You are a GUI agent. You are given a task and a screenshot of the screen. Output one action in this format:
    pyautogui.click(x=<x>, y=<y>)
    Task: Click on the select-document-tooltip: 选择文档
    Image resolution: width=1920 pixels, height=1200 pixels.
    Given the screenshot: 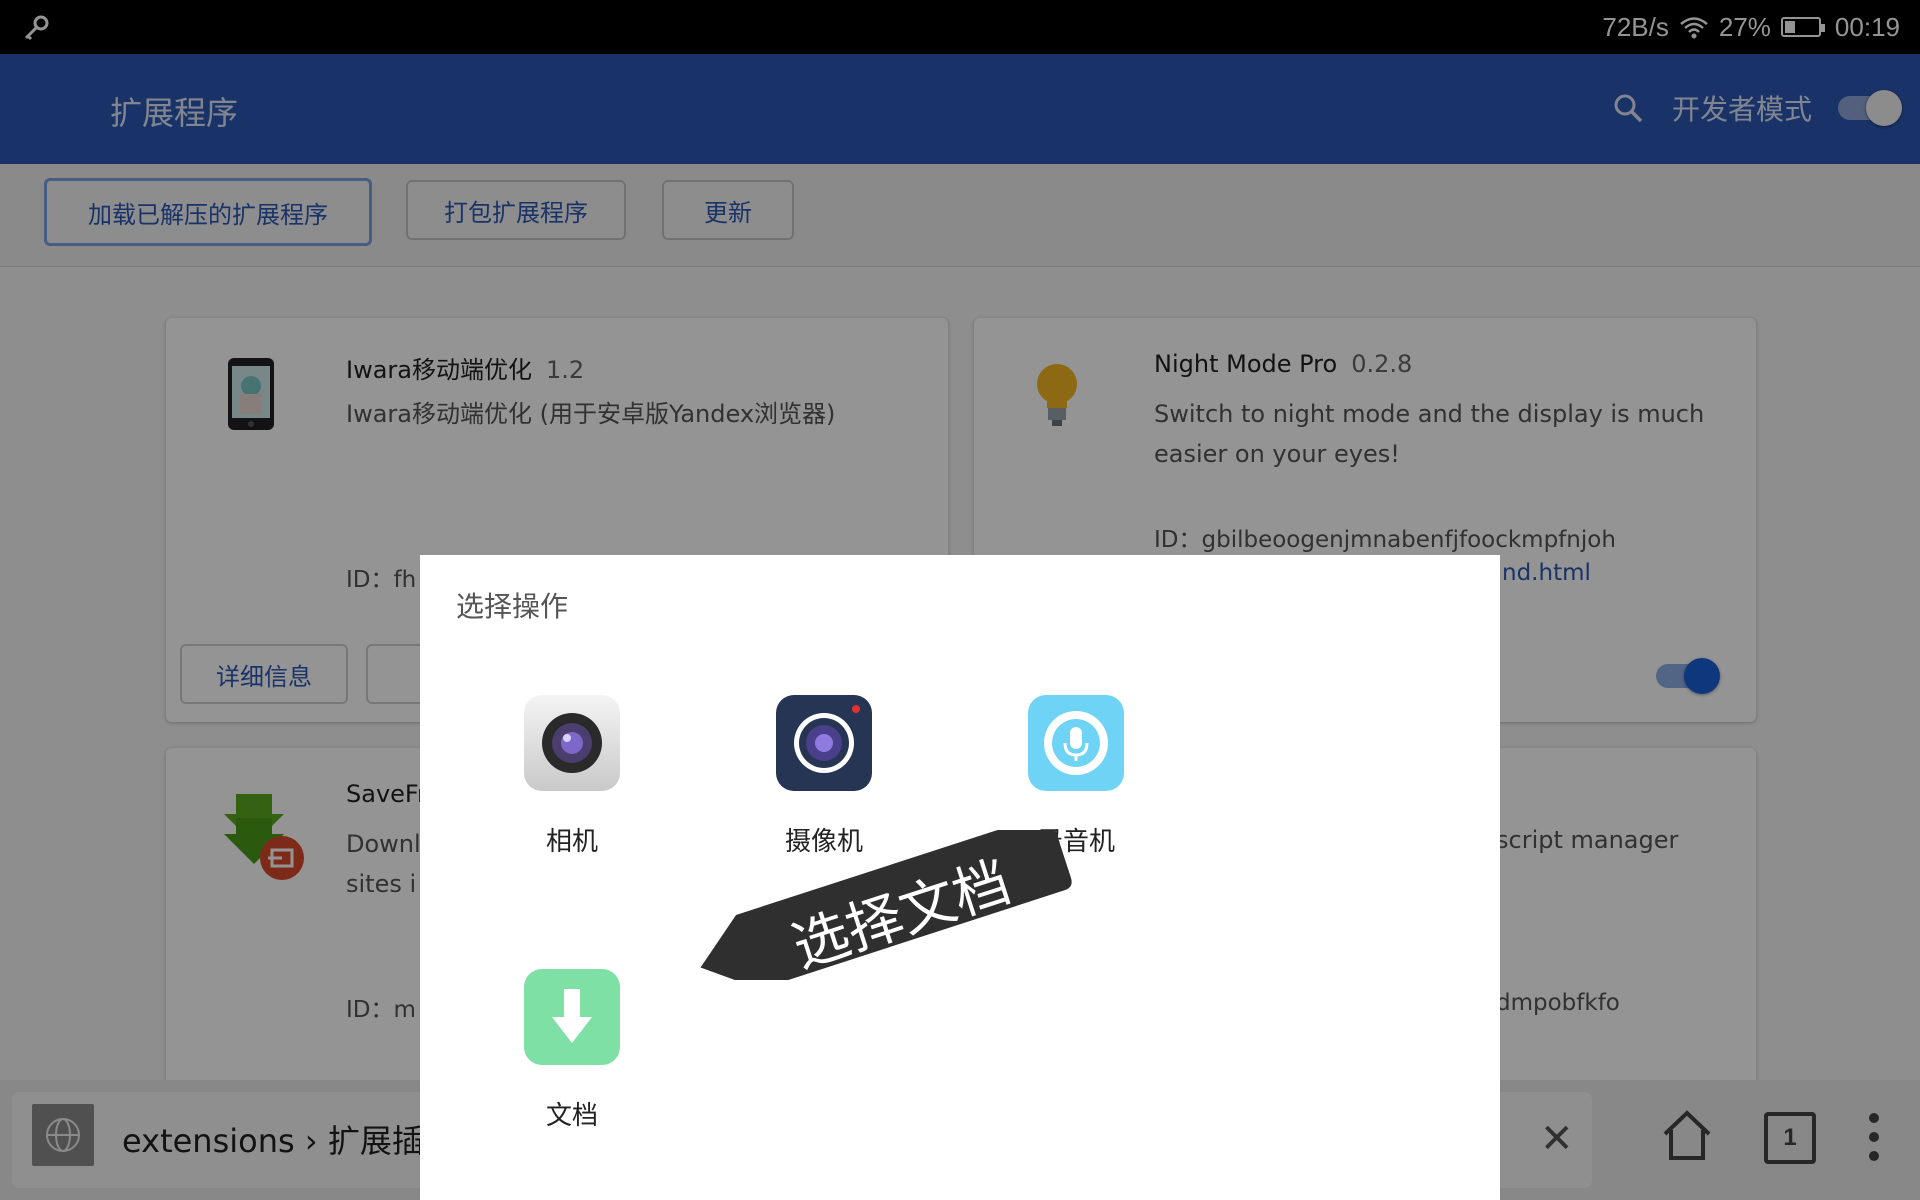 What is the action you would take?
    pyautogui.click(x=880, y=905)
    